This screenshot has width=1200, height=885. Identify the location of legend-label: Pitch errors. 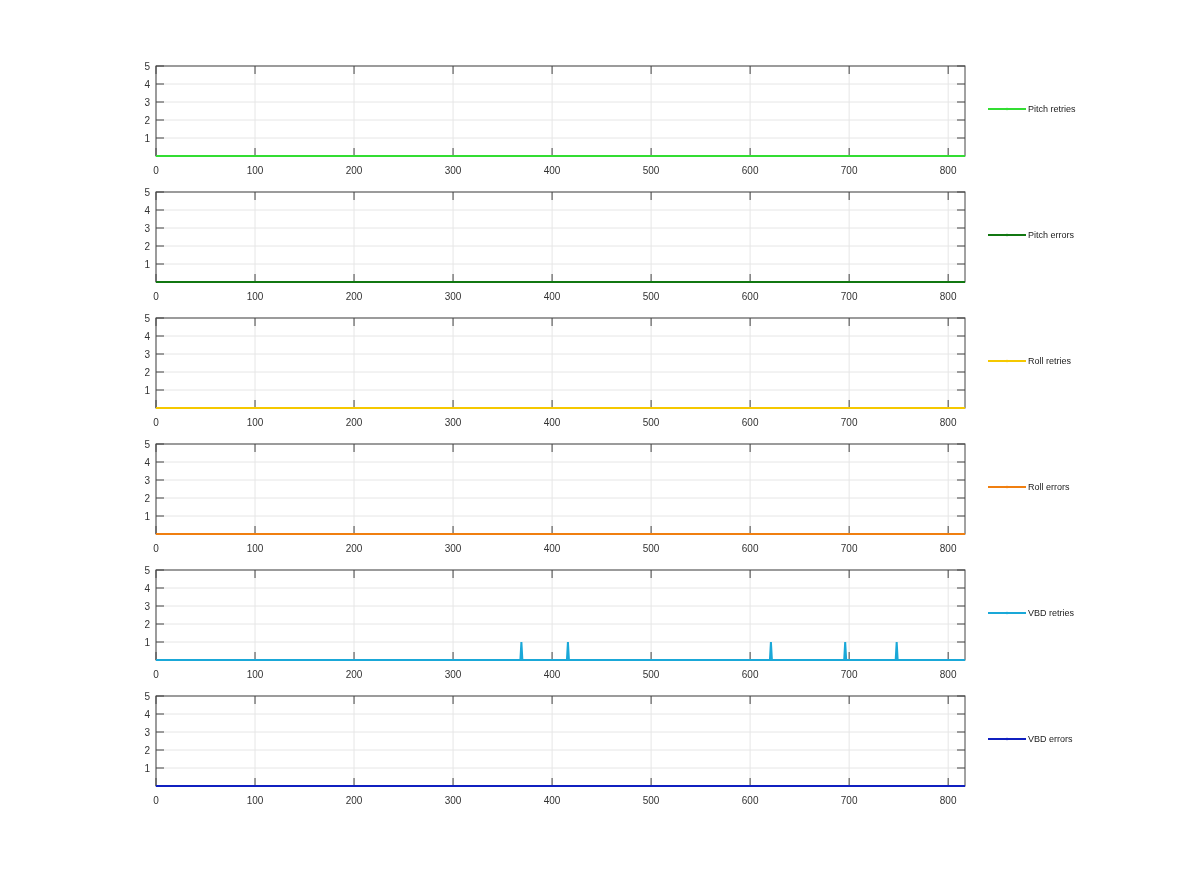
(1051, 235).